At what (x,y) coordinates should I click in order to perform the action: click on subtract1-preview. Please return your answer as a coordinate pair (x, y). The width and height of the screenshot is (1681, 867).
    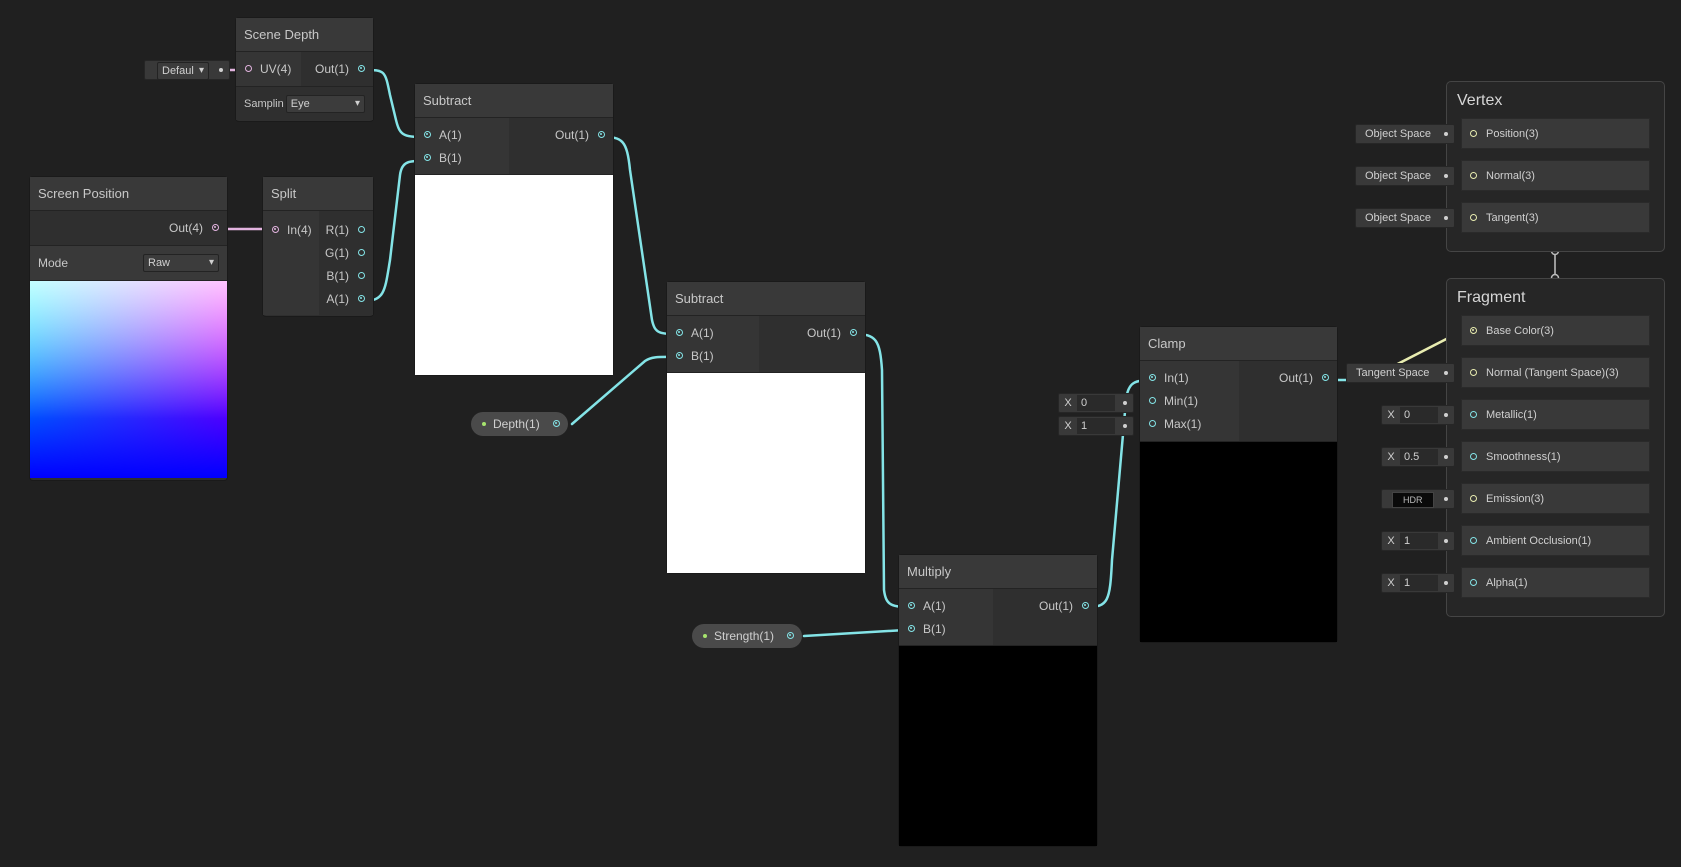
    Looking at the image, I should click on (514, 275).